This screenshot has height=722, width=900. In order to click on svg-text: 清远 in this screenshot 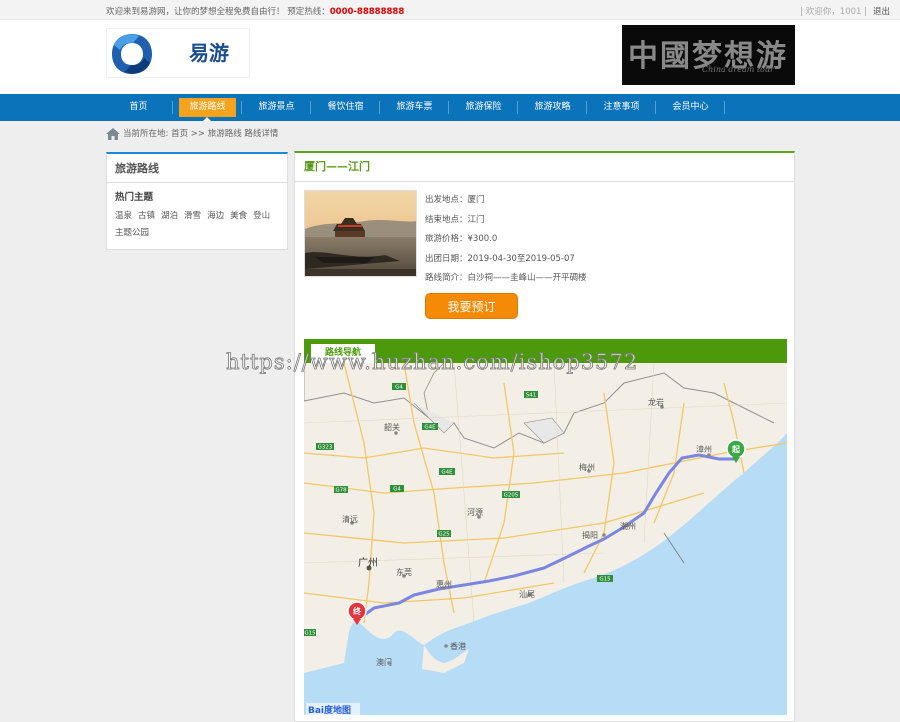, I will do `click(350, 519)`.